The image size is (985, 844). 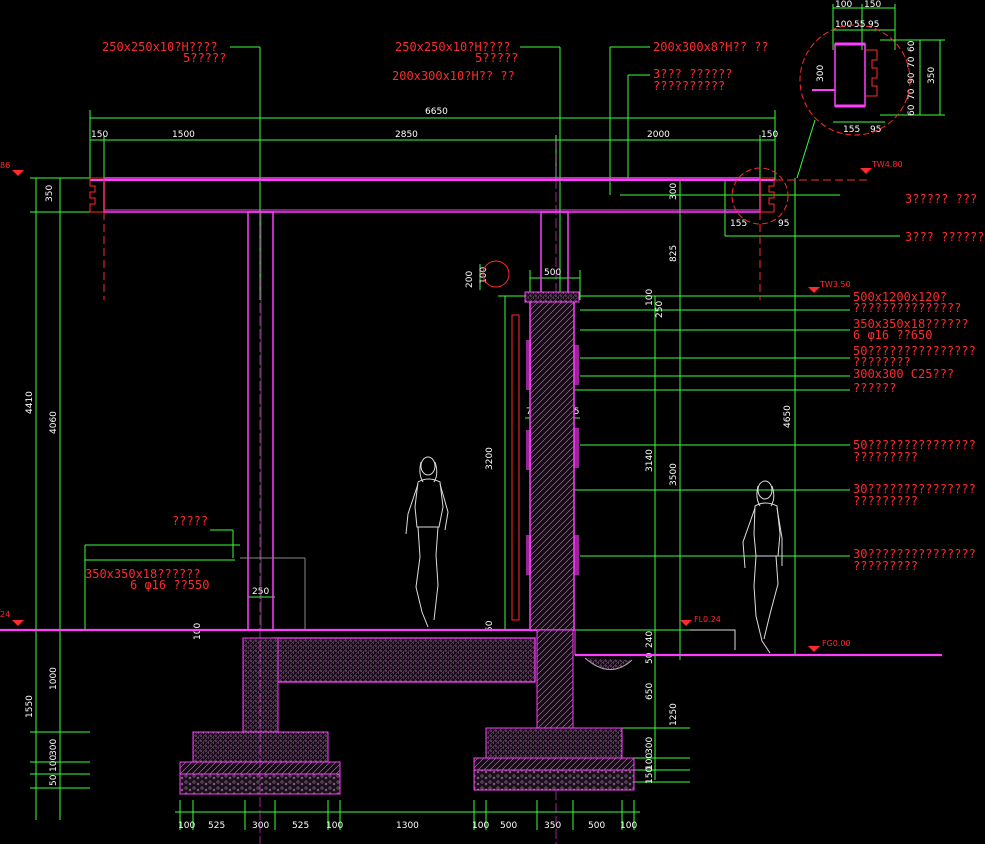 I want to click on middle-steel-column, so click(x=554, y=254).